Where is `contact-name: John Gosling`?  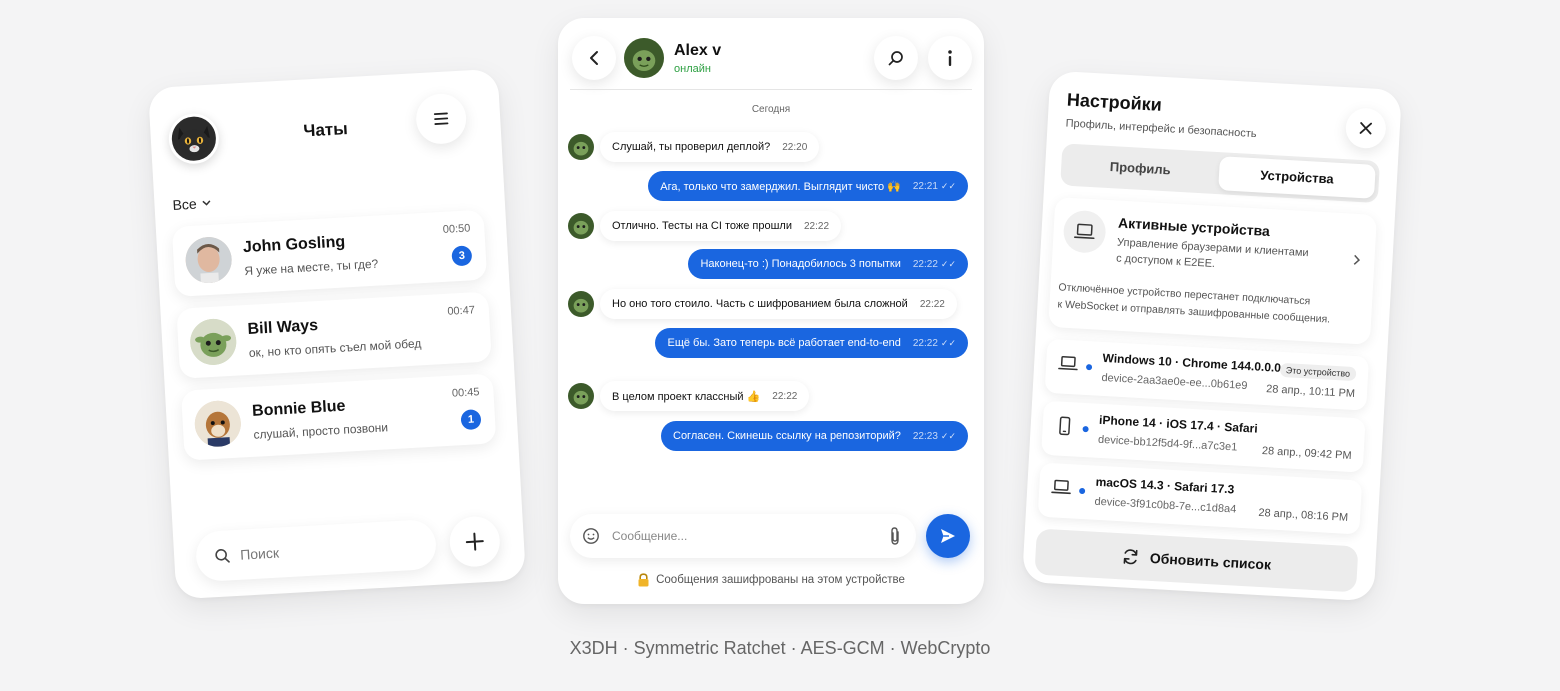
contact-name: John Gosling is located at coordinates (294, 245).